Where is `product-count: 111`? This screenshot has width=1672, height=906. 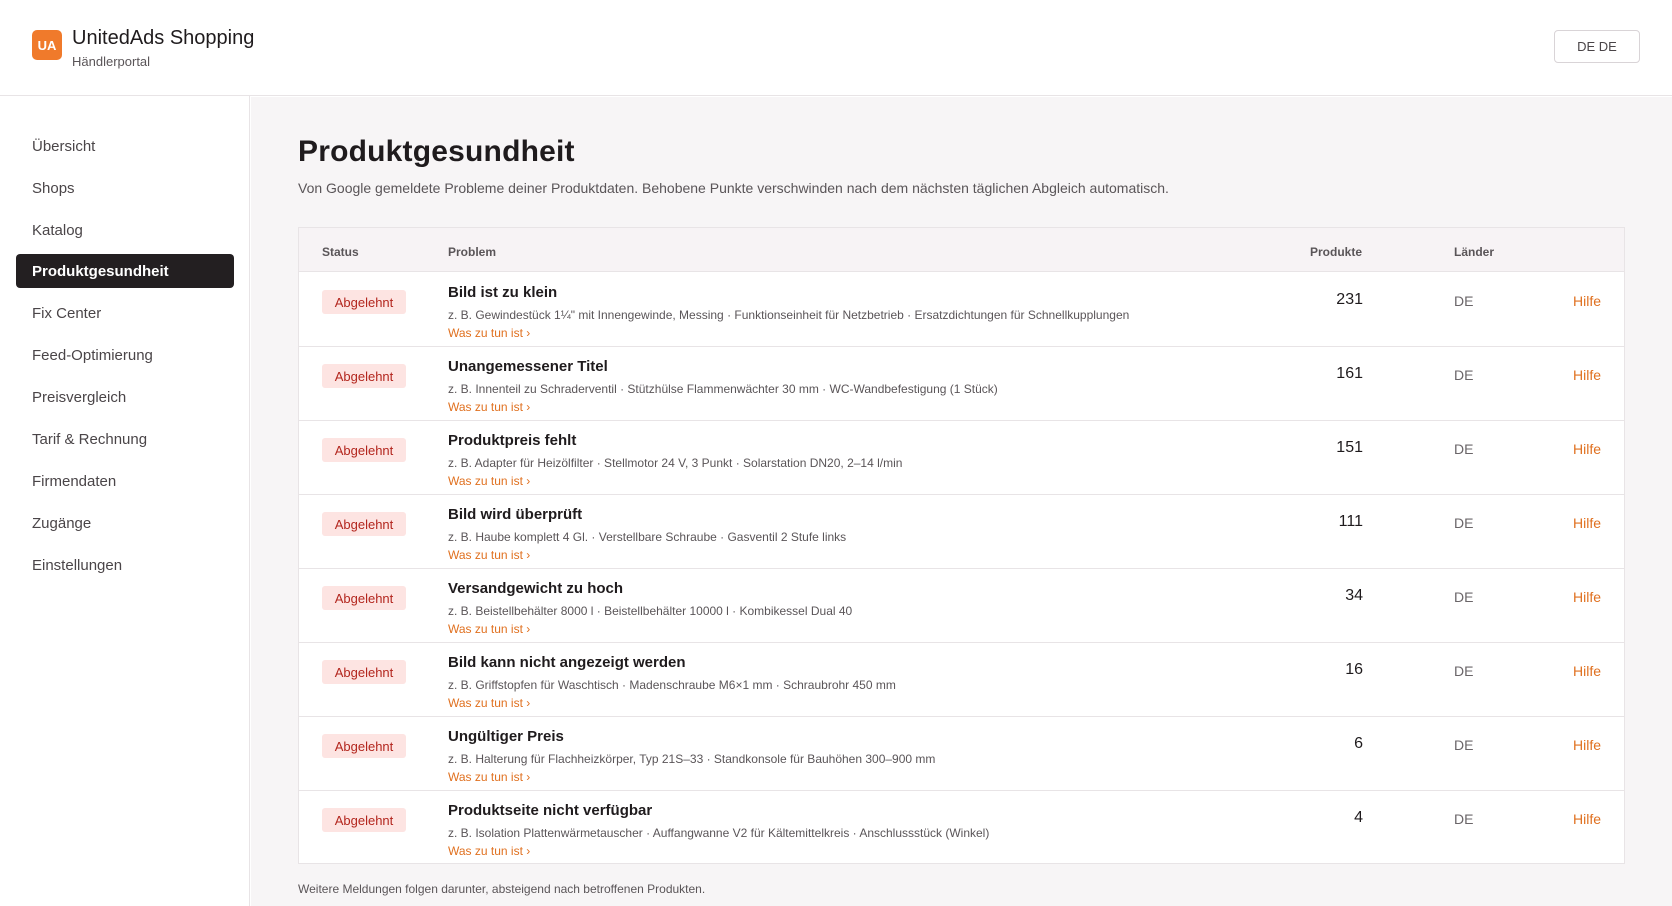 product-count: 111 is located at coordinates (1350, 521).